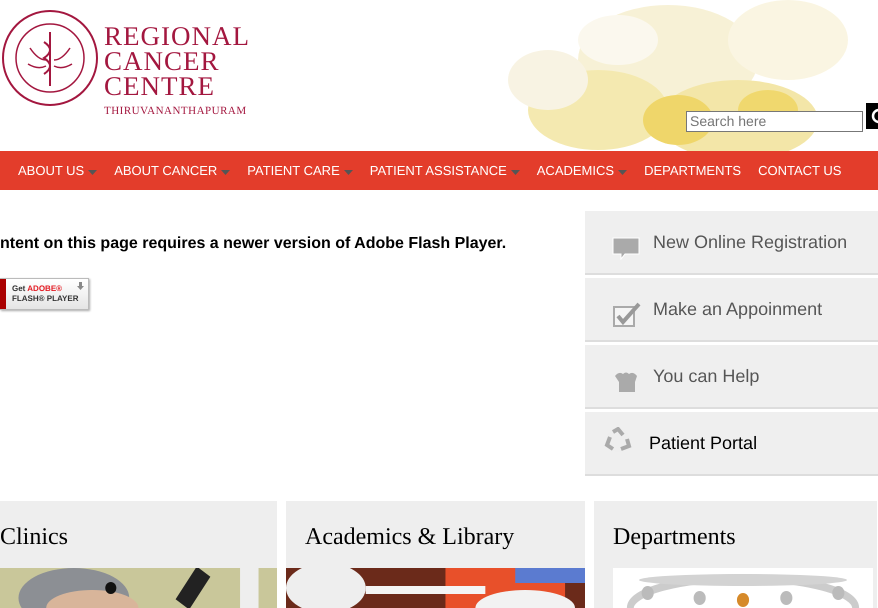 The width and height of the screenshot is (878, 608). I want to click on nav-link: PATIENT CARE, so click(300, 170).